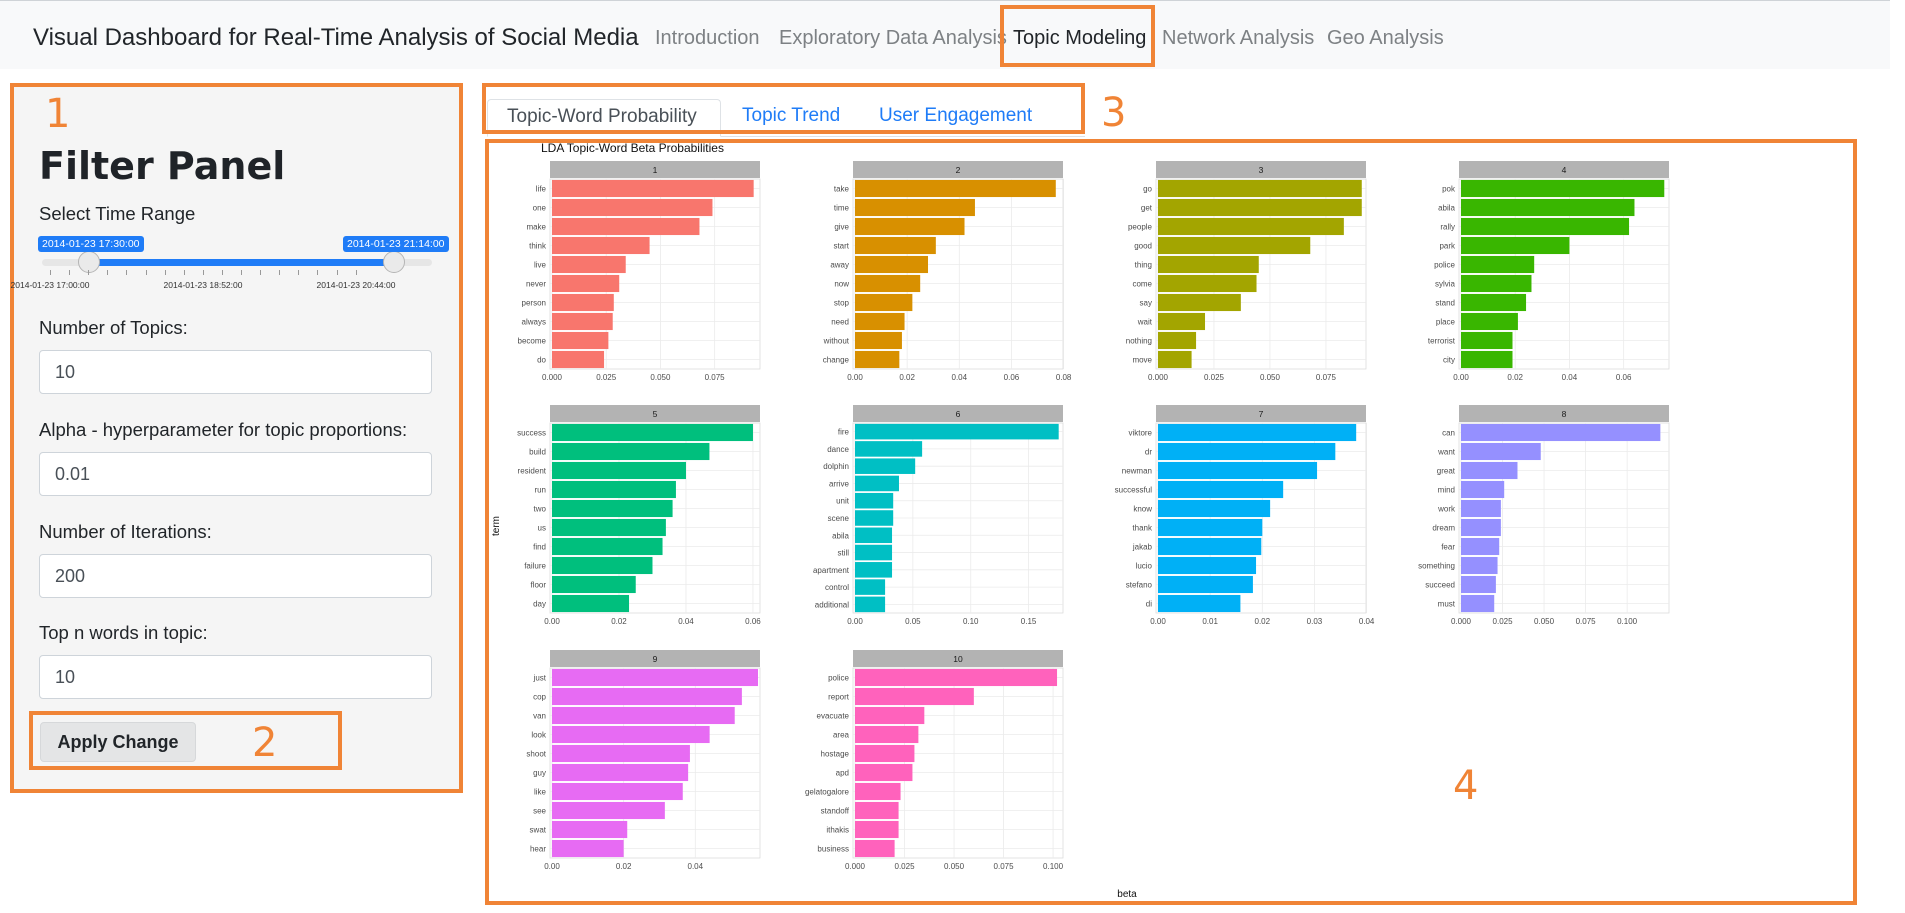 Image resolution: width=1905 pixels, height=913 pixels. I want to click on term-label: apd, so click(842, 773).